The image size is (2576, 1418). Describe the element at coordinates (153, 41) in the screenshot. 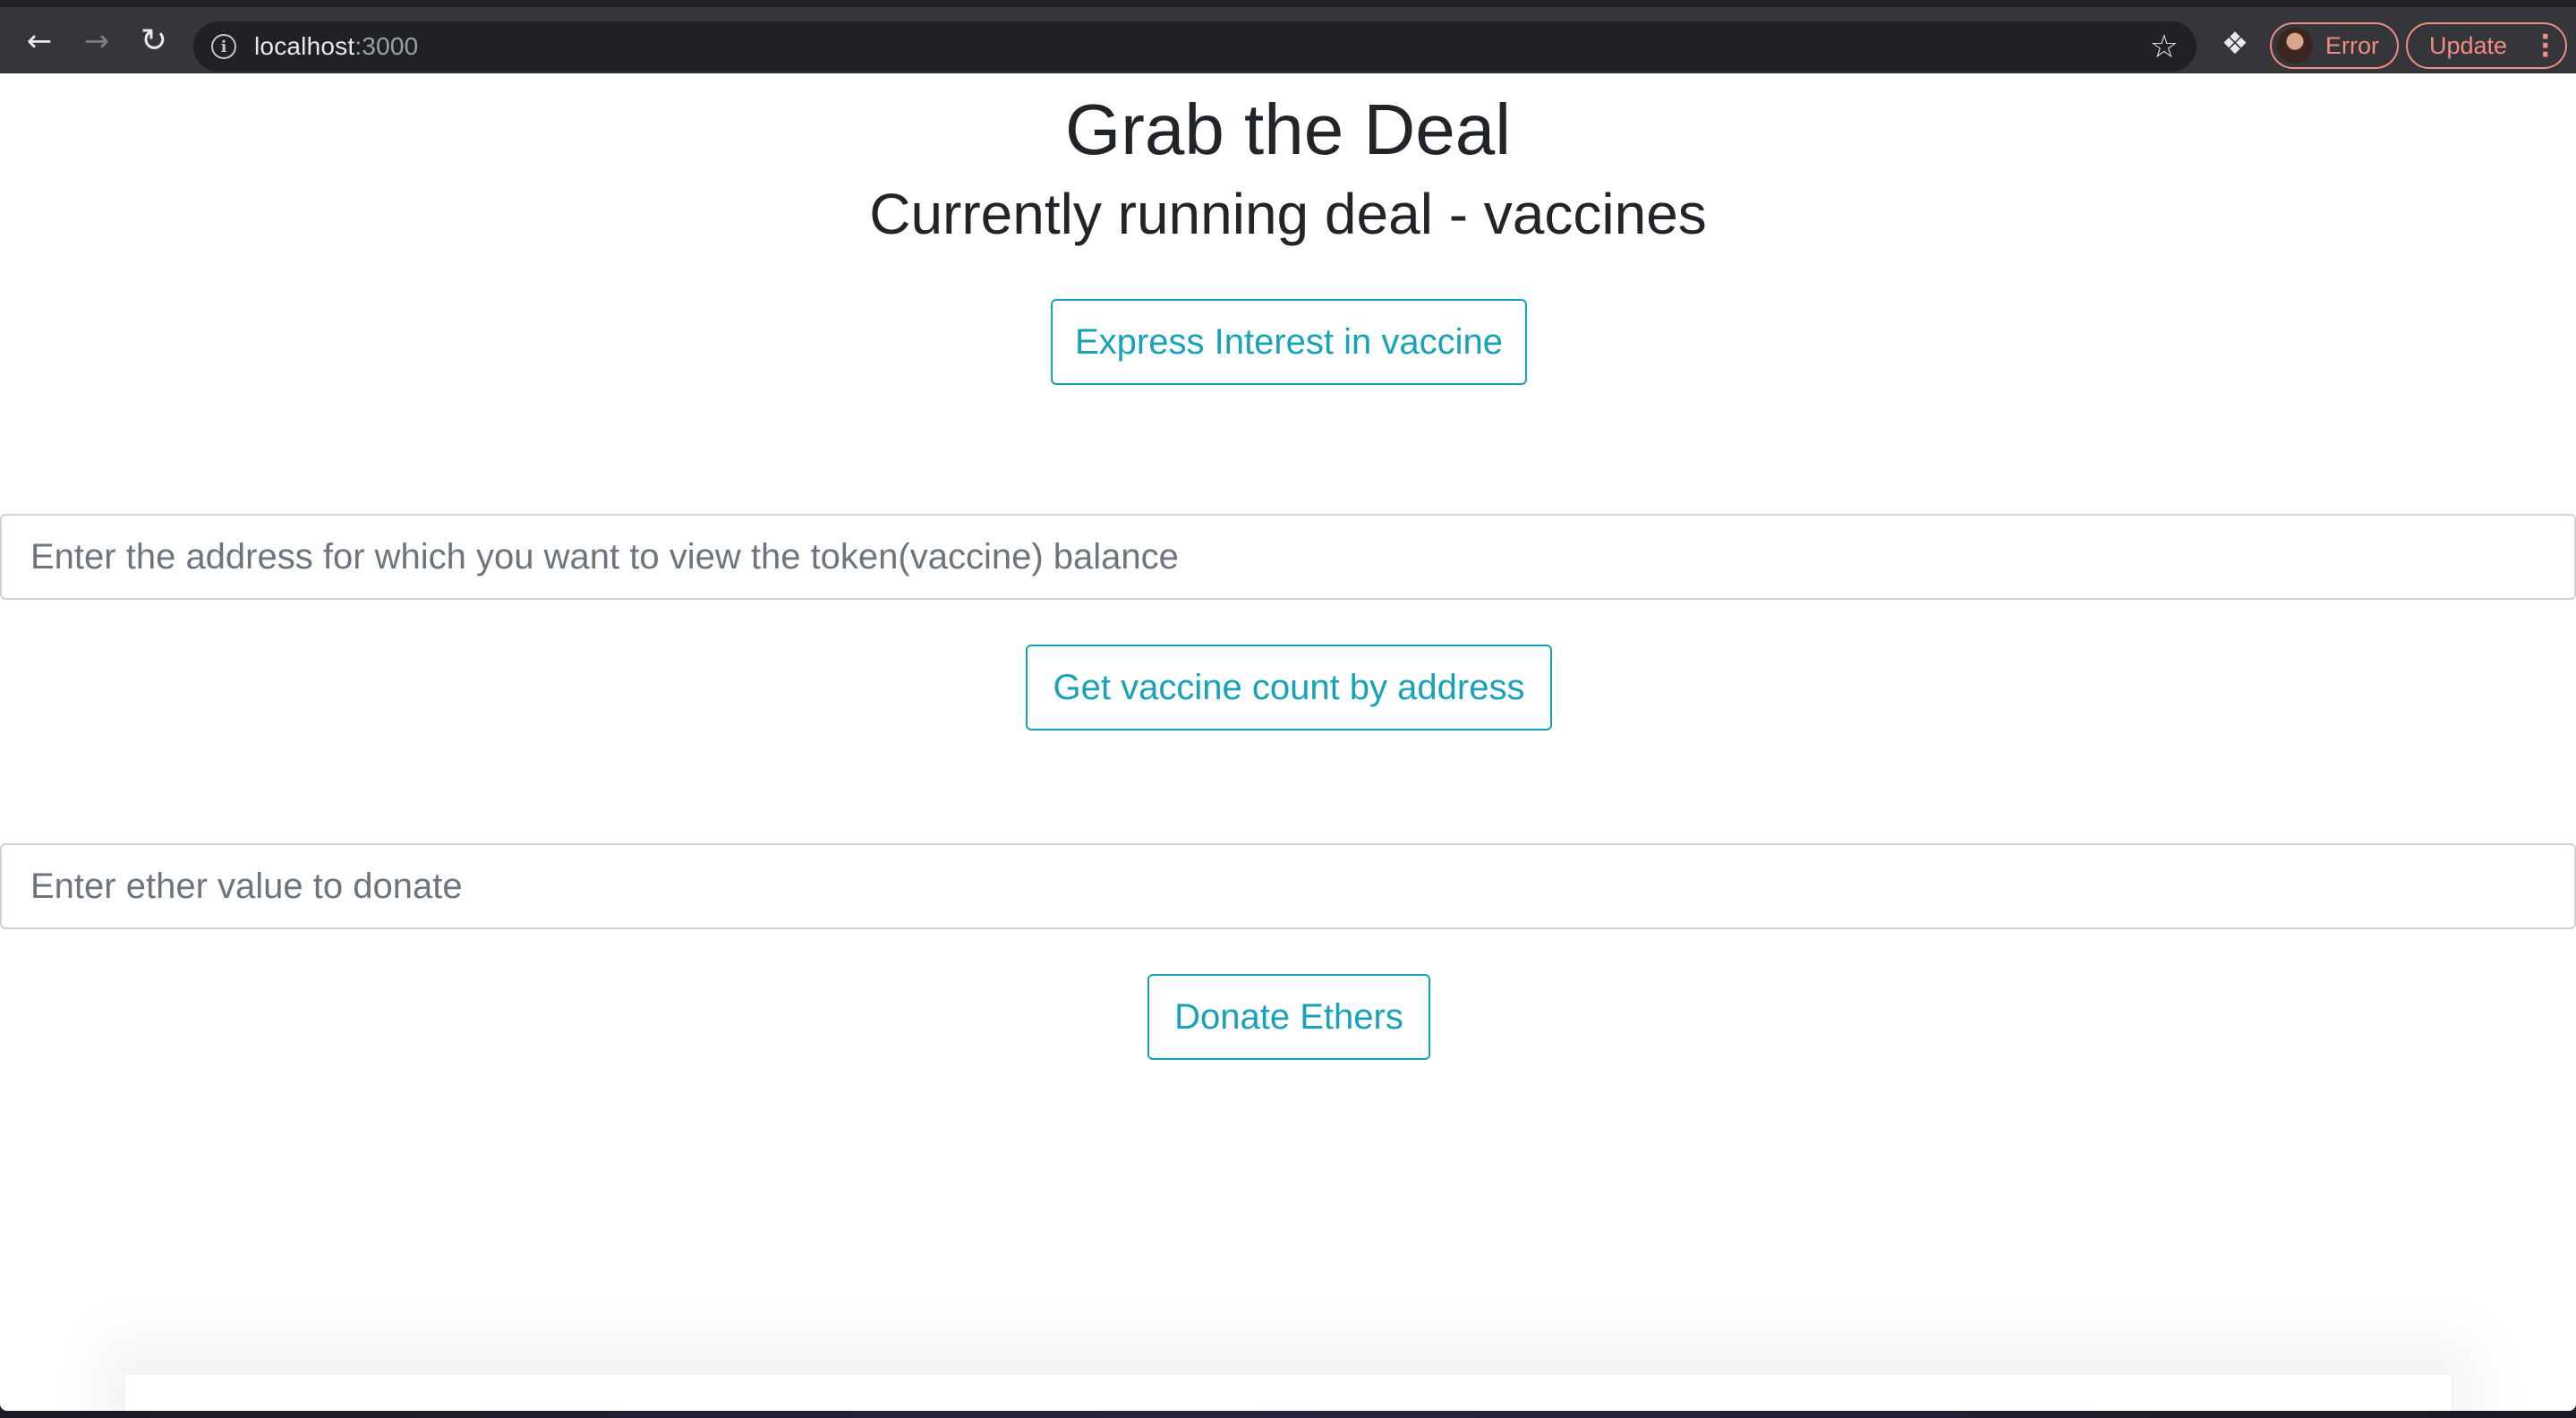

I see `reload-icon: ↻` at that location.